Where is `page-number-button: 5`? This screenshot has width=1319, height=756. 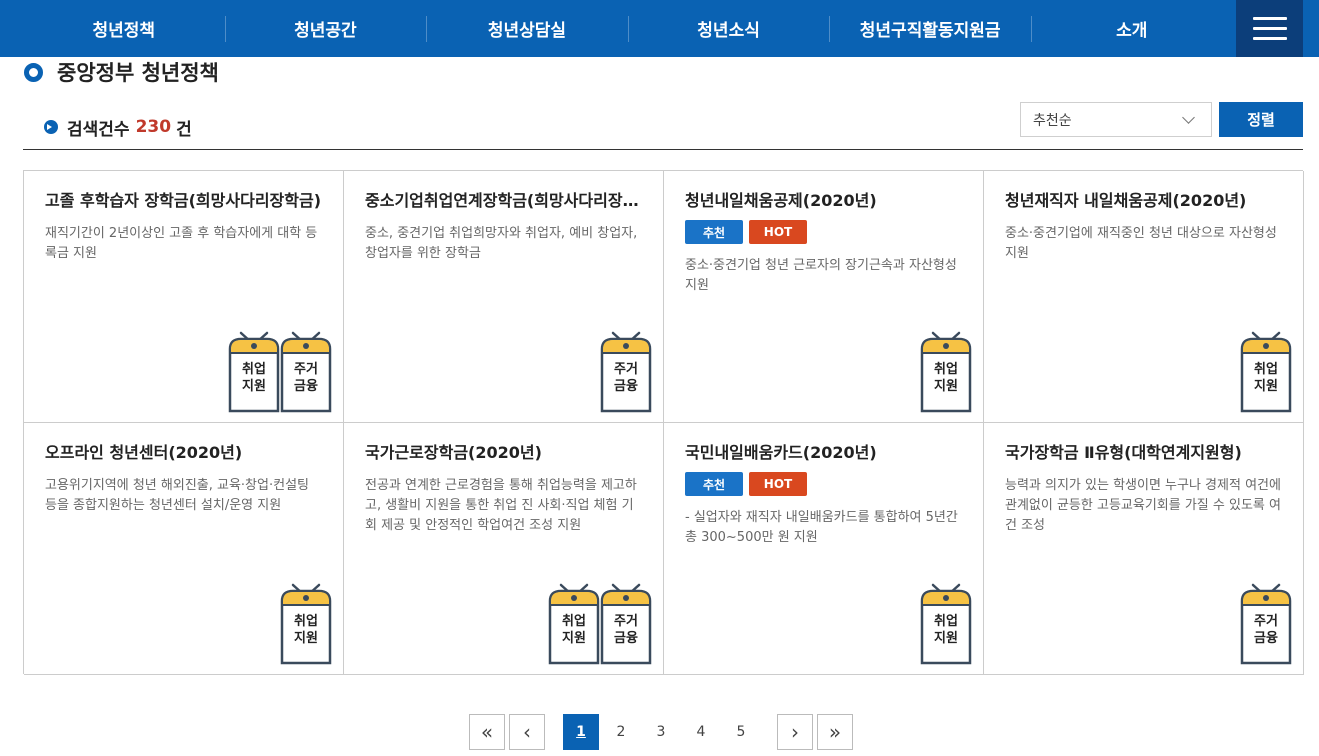 page-number-button: 5 is located at coordinates (741, 732).